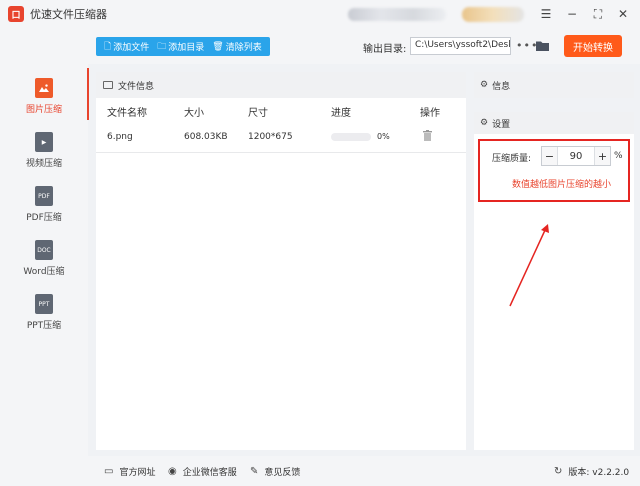 This screenshot has height=486, width=640. I want to click on monitor-icon: ▭, so click(109, 471).